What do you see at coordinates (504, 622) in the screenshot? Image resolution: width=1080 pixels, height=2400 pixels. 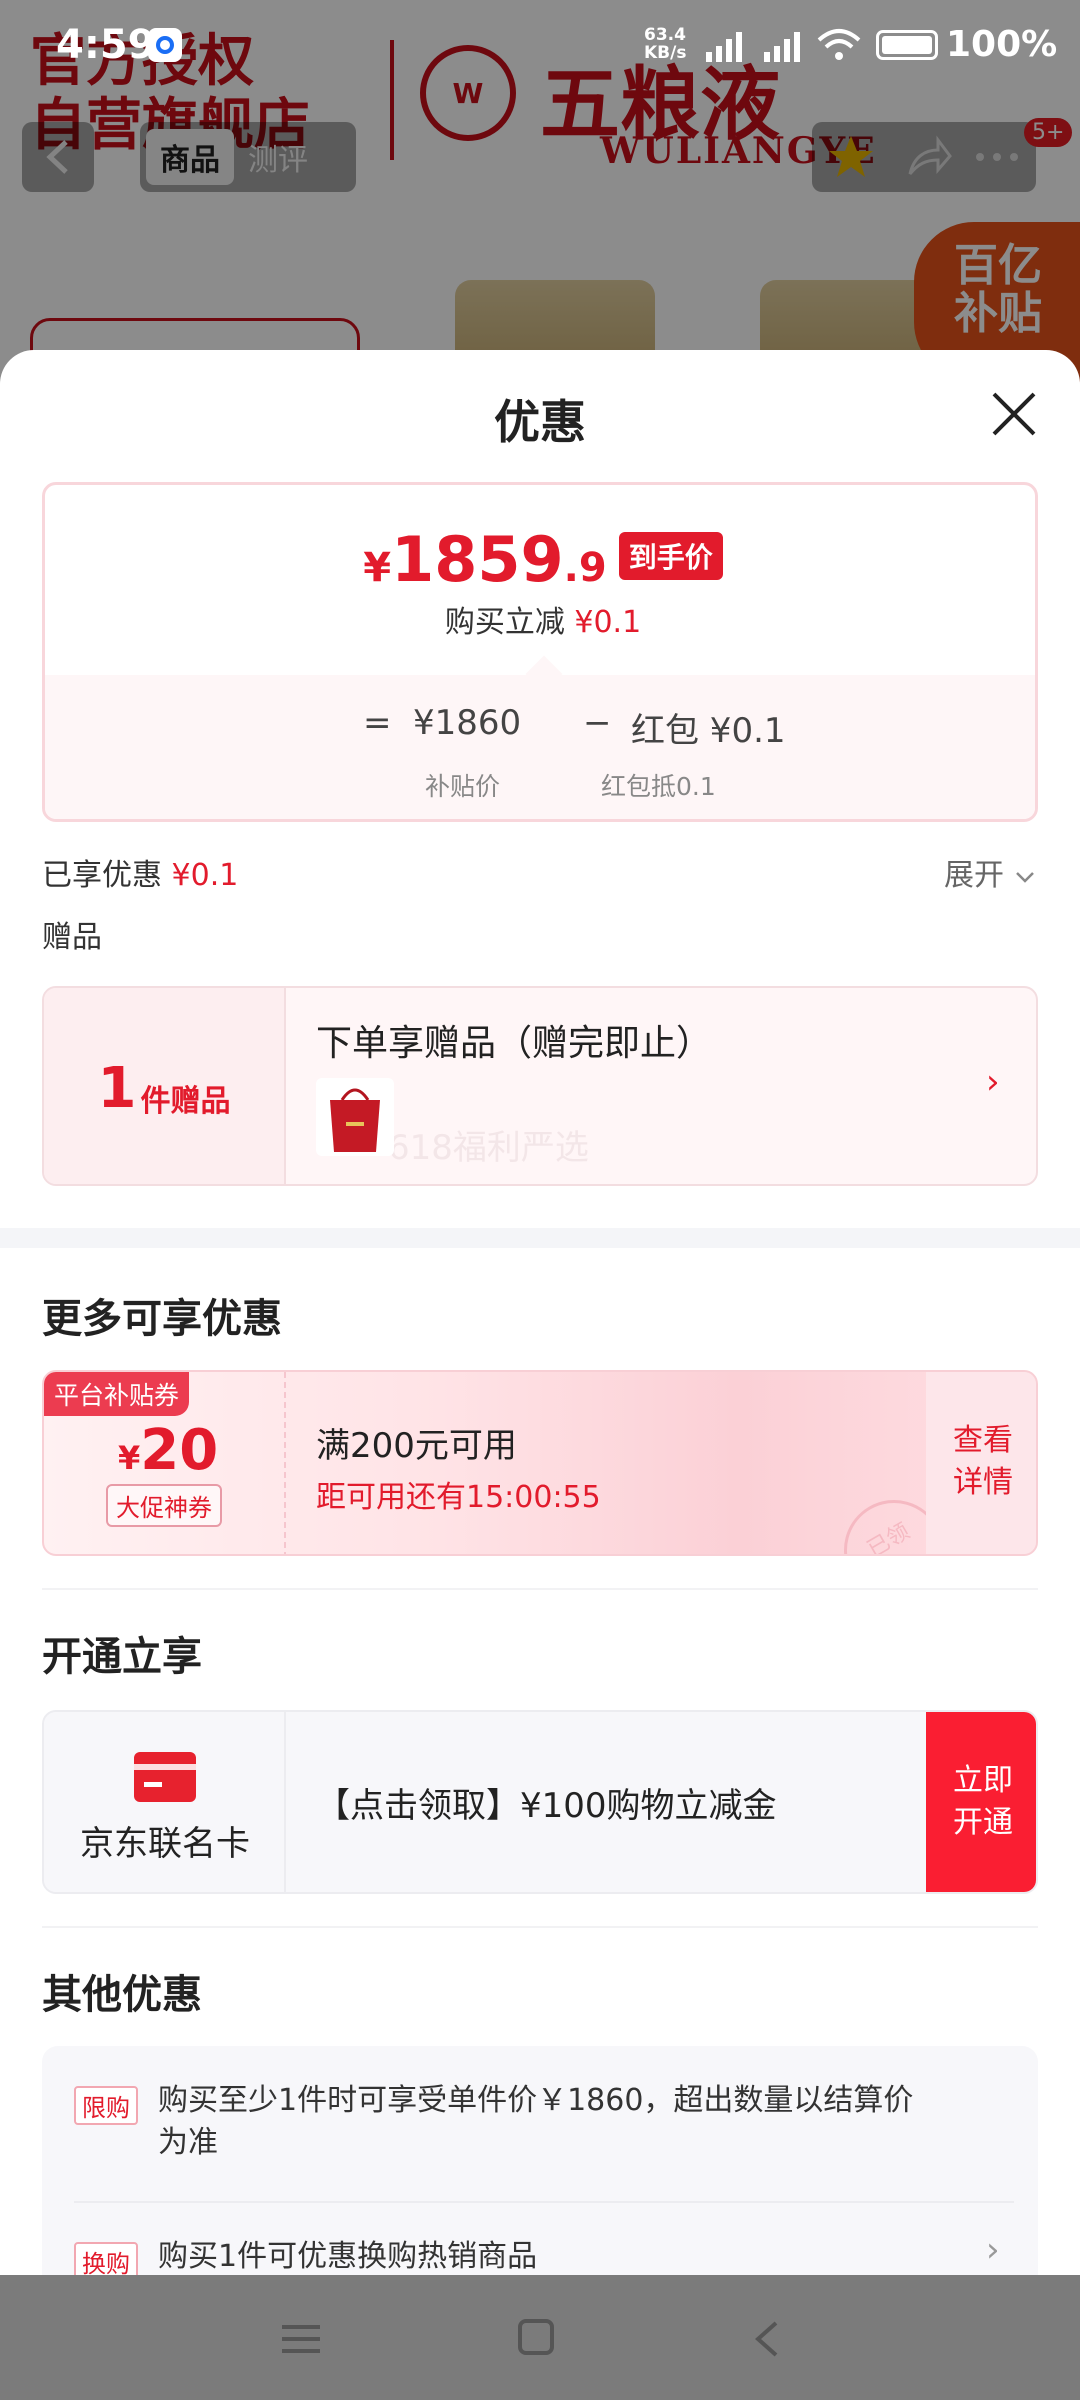 I see `instant-discount-label: 购买立减` at bounding box center [504, 622].